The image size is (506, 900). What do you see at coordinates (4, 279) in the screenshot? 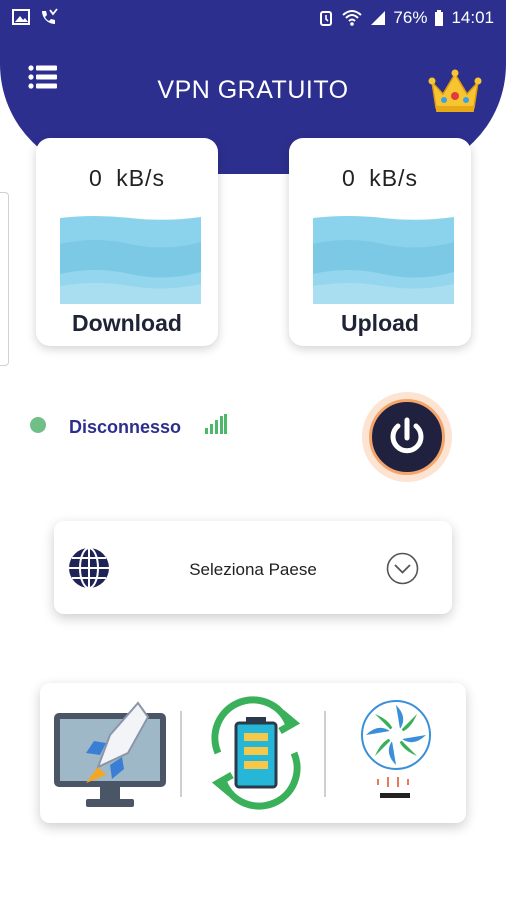
I see `side-drawer-handle` at bounding box center [4, 279].